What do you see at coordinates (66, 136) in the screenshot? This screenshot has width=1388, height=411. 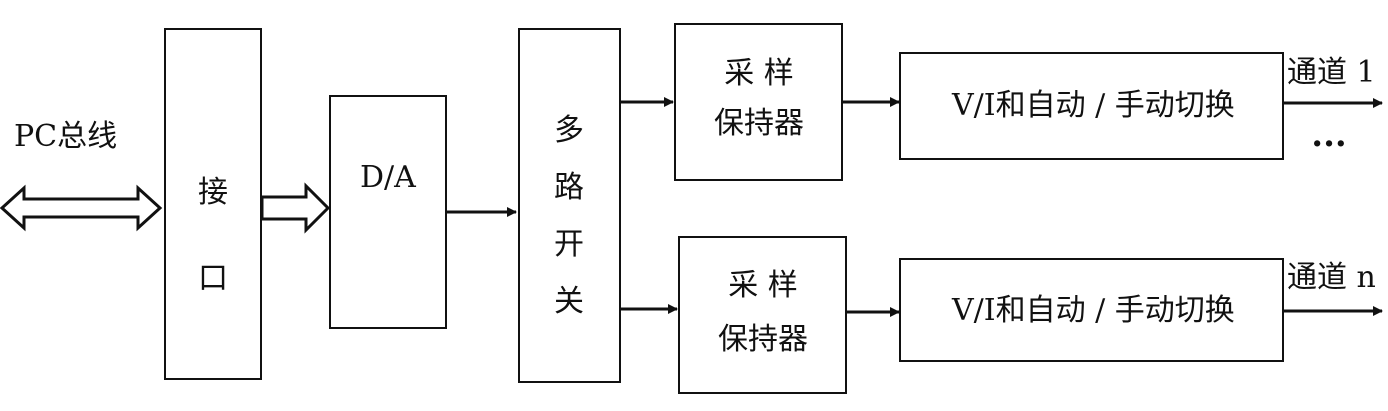 I see `pc-bus-label: PC总线` at bounding box center [66, 136].